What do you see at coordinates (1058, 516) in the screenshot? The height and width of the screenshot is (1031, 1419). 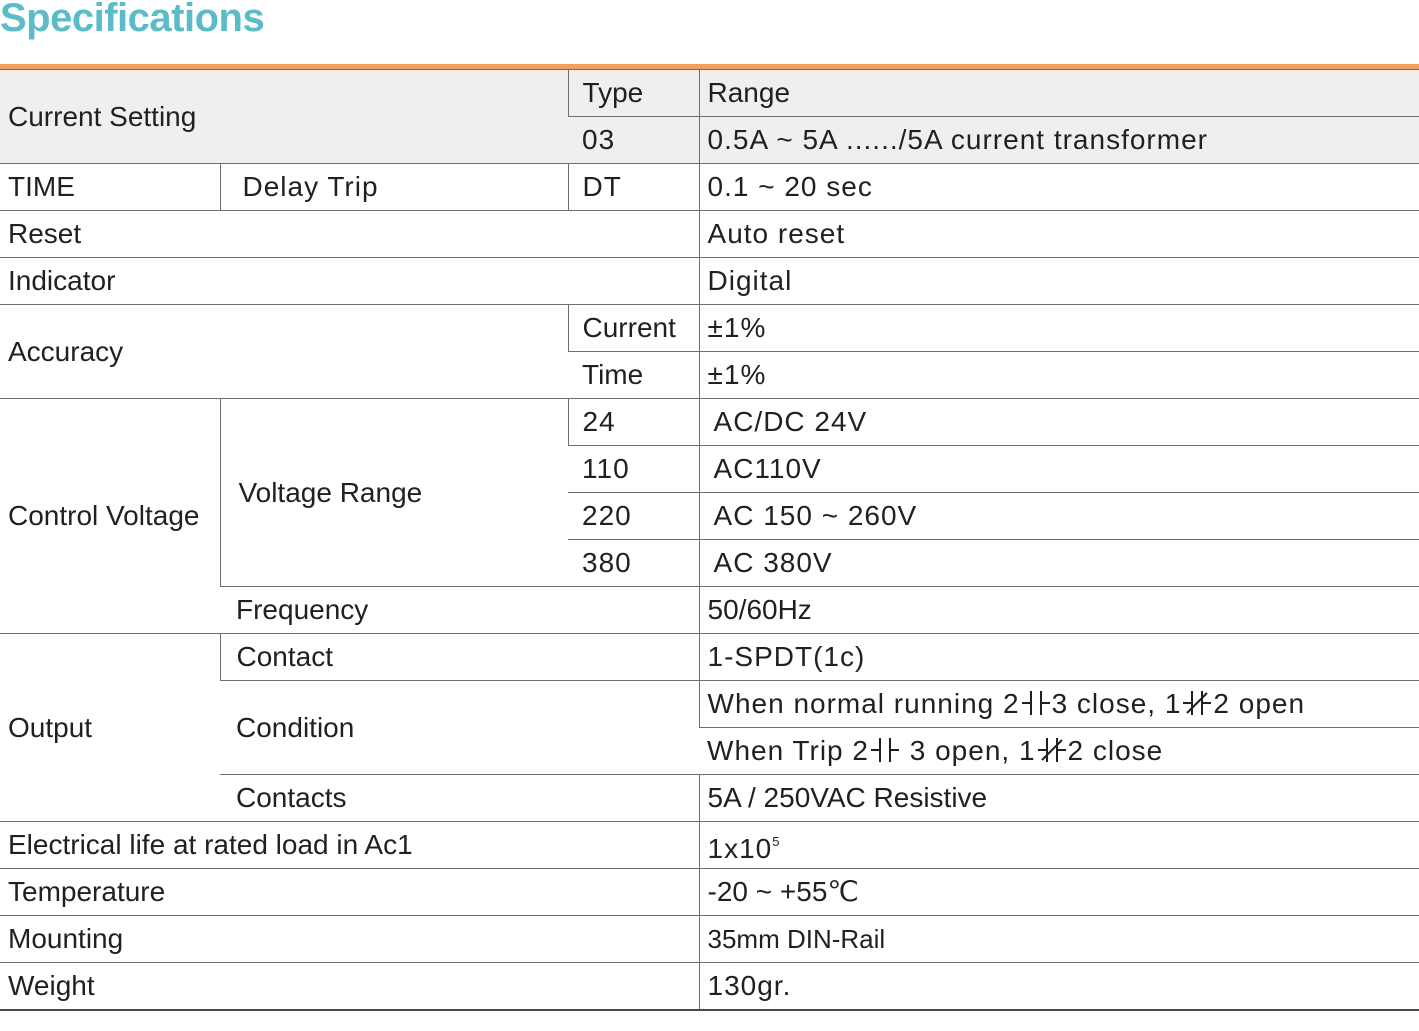 I see `voltage-value: AC 150 ~ 260V` at bounding box center [1058, 516].